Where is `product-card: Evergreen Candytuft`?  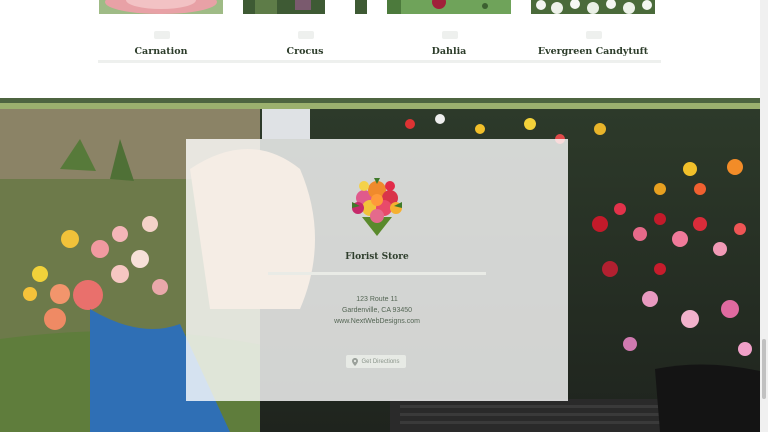 product-card: Evergreen Candytuft is located at coordinates (593, 30).